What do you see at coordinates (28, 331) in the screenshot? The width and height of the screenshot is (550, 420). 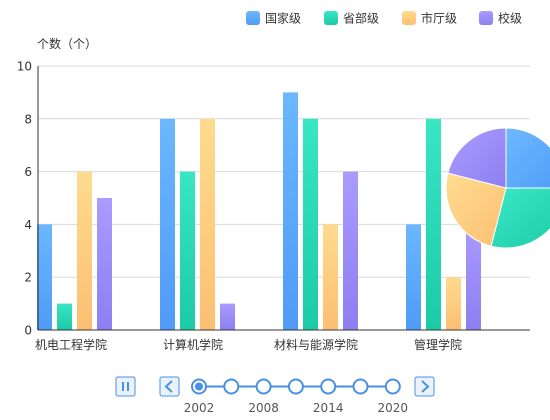 I see `y-tick-label: 0` at bounding box center [28, 331].